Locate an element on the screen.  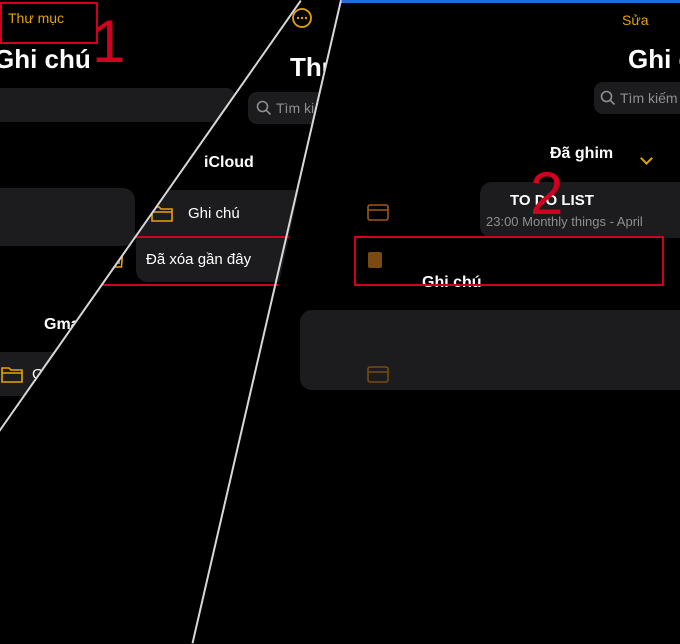
step-number-2: 2 is located at coordinates (547, 193).